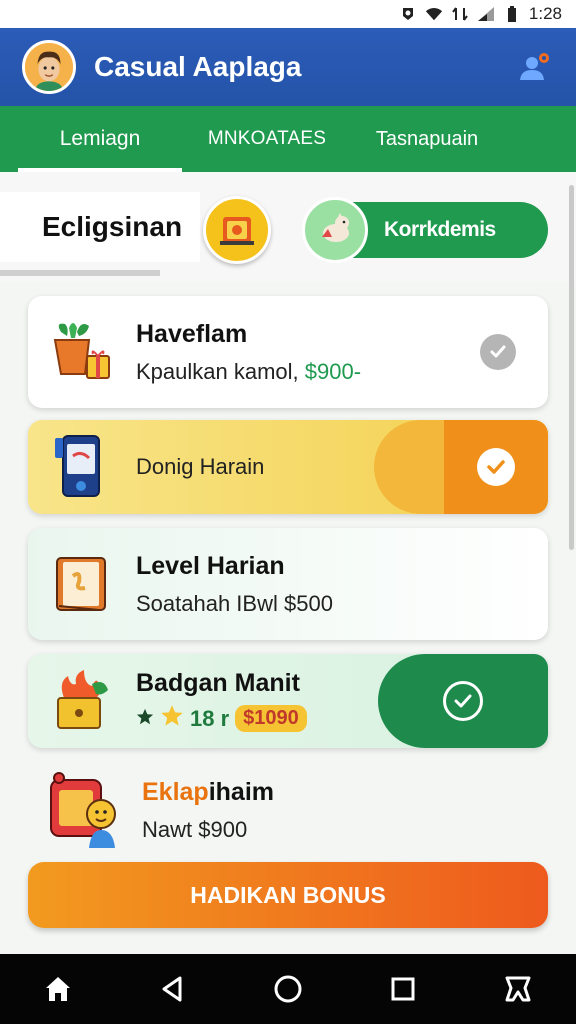 The height and width of the screenshot is (1024, 576). I want to click on task-card-badgan-manit: Badgan Manit 18 r $1090, so click(288, 701).